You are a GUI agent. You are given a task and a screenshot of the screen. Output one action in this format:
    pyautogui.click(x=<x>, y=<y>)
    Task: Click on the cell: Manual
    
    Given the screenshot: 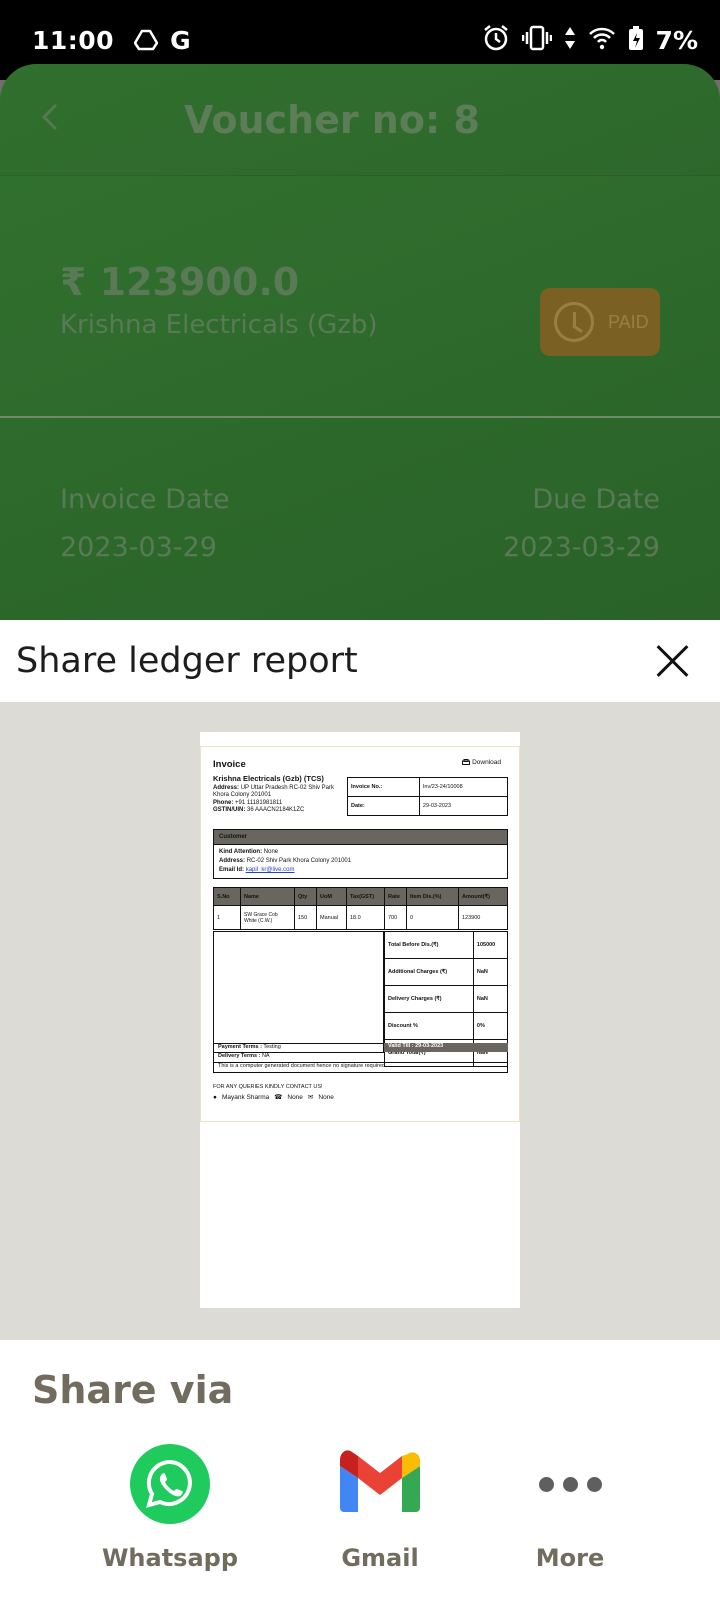 What is the action you would take?
    pyautogui.click(x=331, y=917)
    